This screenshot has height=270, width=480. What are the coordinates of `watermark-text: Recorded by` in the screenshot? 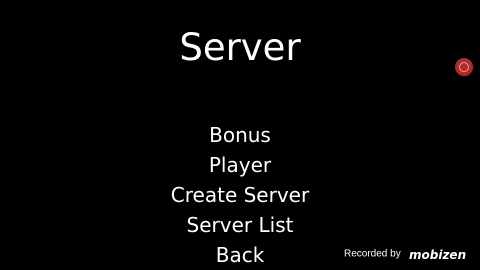 It's located at (372, 254).